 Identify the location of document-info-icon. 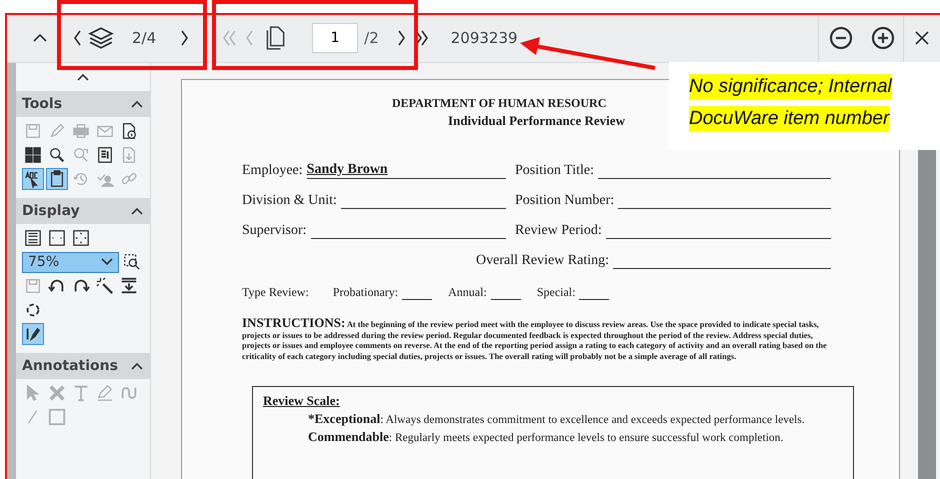
(129, 131).